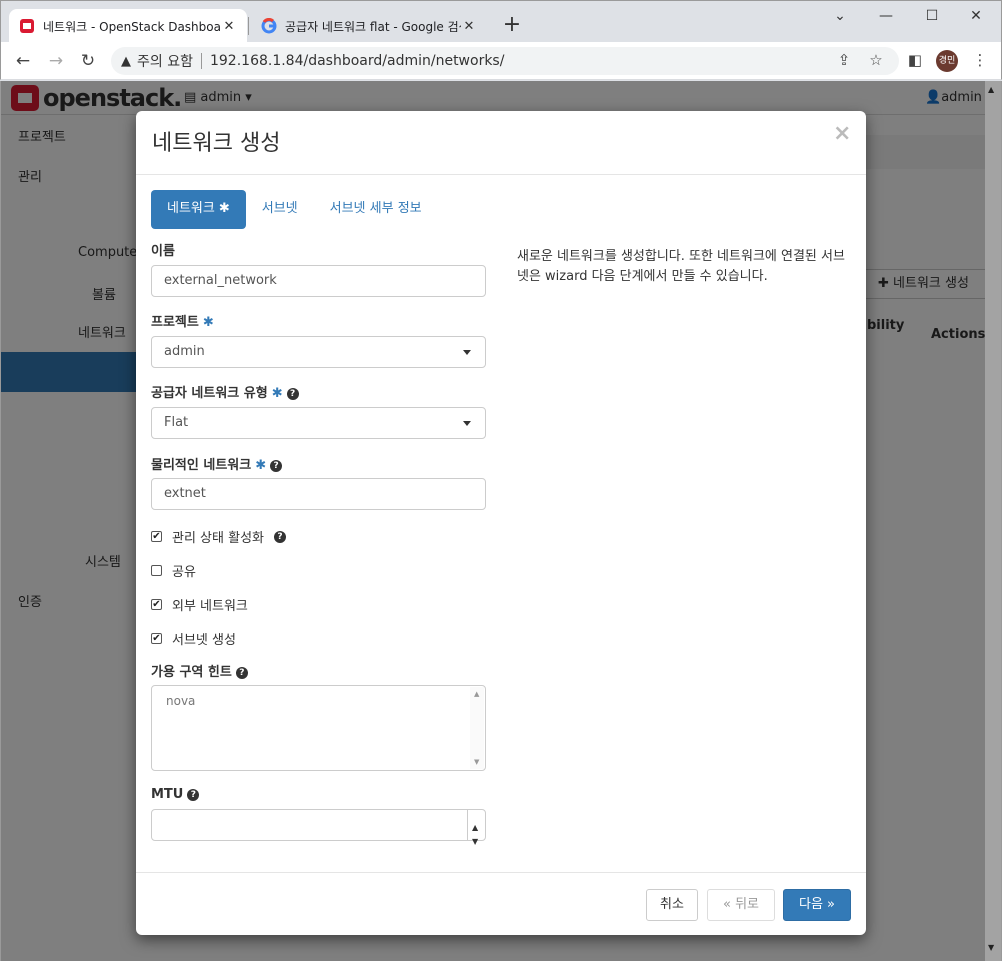 The width and height of the screenshot is (1002, 961). What do you see at coordinates (156, 638) in the screenshot?
I see `create-subnet-checkbox: ✔` at bounding box center [156, 638].